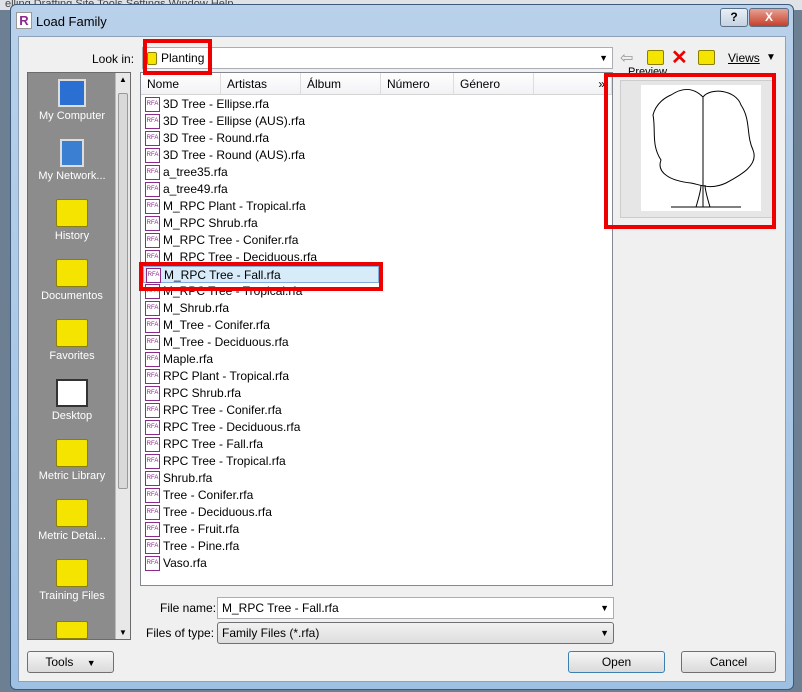  Describe the element at coordinates (59, 662) in the screenshot. I see `tools-label: Tools` at that location.